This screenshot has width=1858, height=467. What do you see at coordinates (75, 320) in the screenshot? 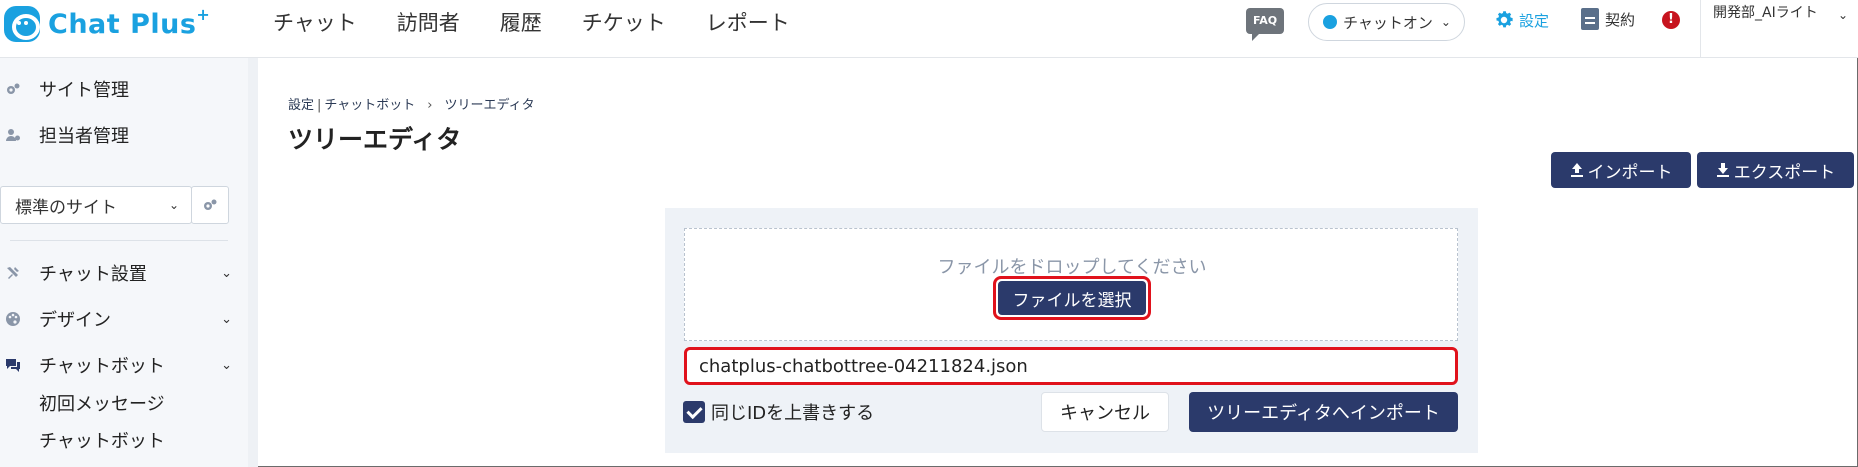
I see `sidebar-item-label: デザイン` at bounding box center [75, 320].